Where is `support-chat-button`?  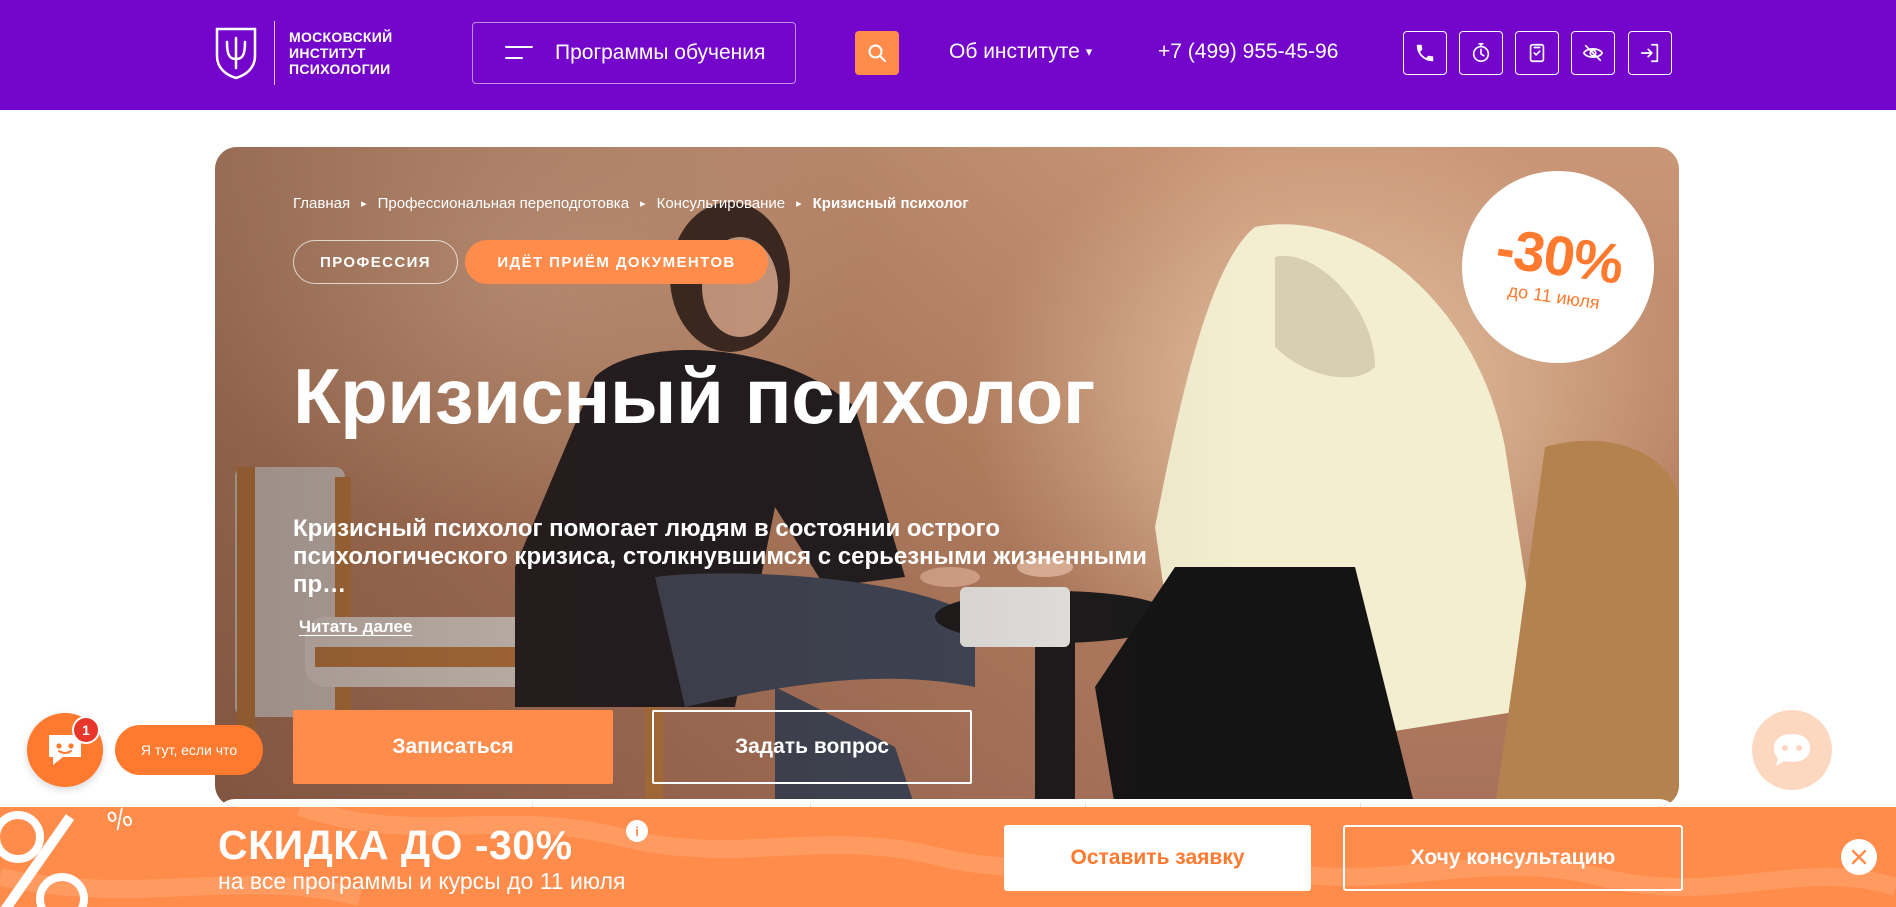 support-chat-button is located at coordinates (1792, 750).